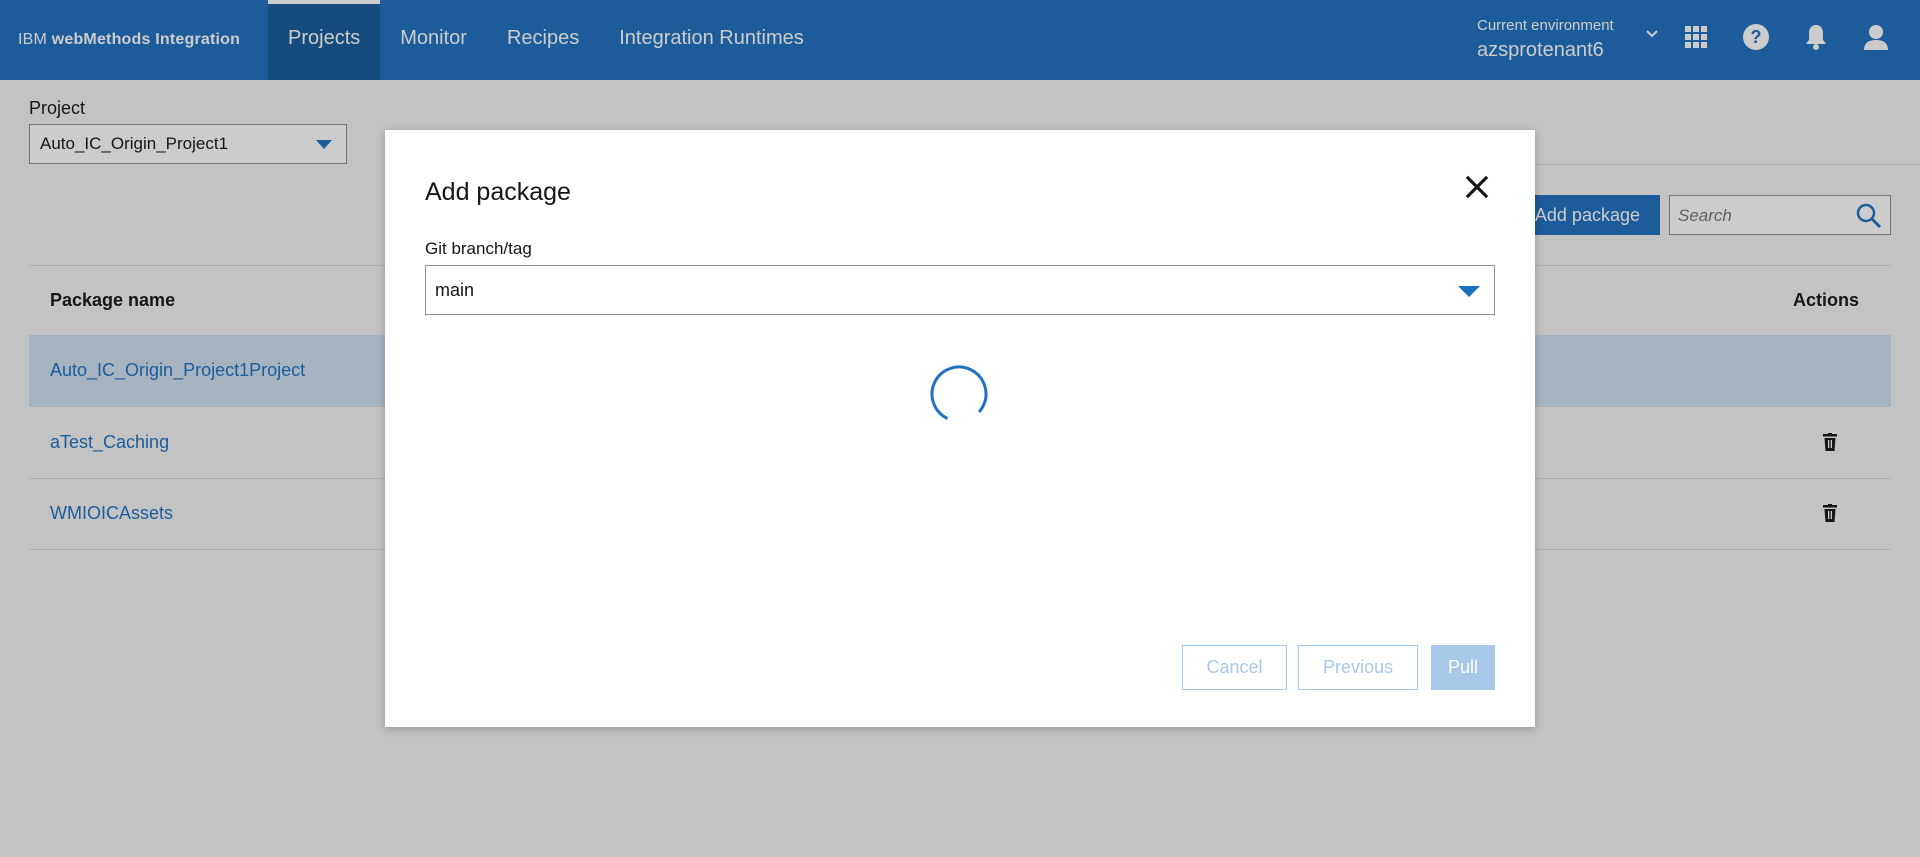 Image resolution: width=1920 pixels, height=857 pixels. Describe the element at coordinates (959, 394) in the screenshot. I see `loading-spinner` at that location.